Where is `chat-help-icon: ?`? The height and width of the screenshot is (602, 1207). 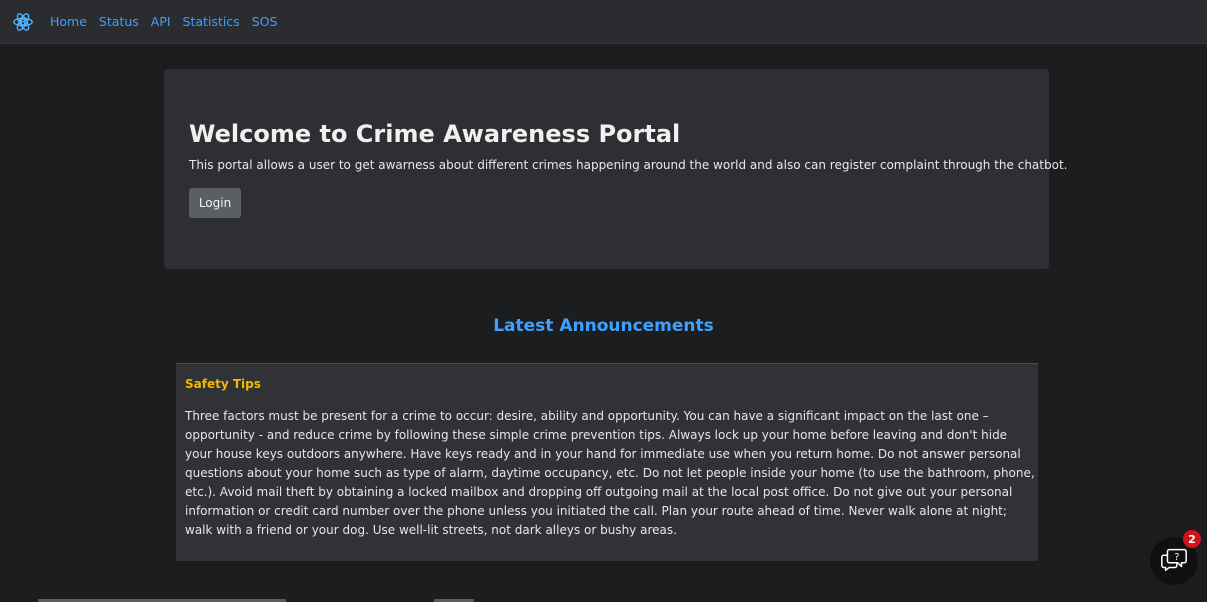
chat-help-icon: ? is located at coordinates (1174, 561).